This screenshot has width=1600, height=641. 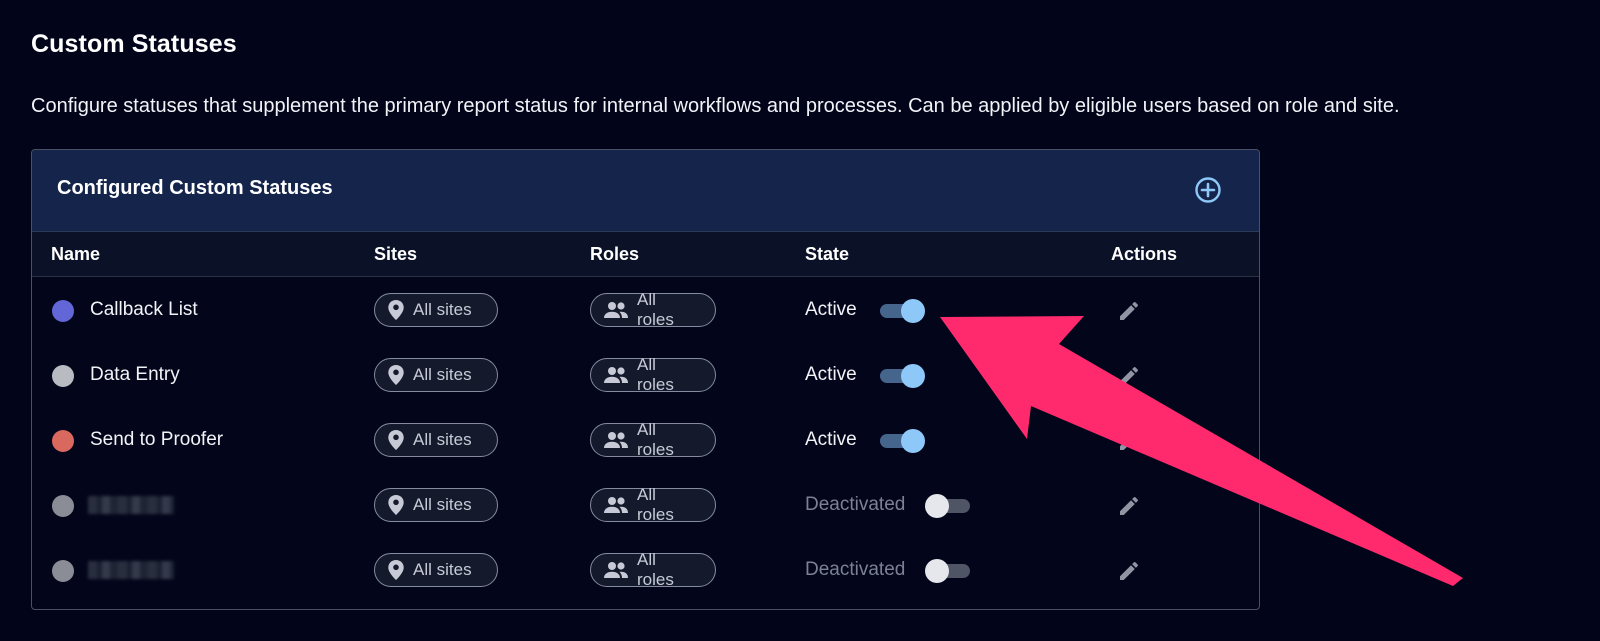 I want to click on page-title: Custom Statuses, so click(x=134, y=44).